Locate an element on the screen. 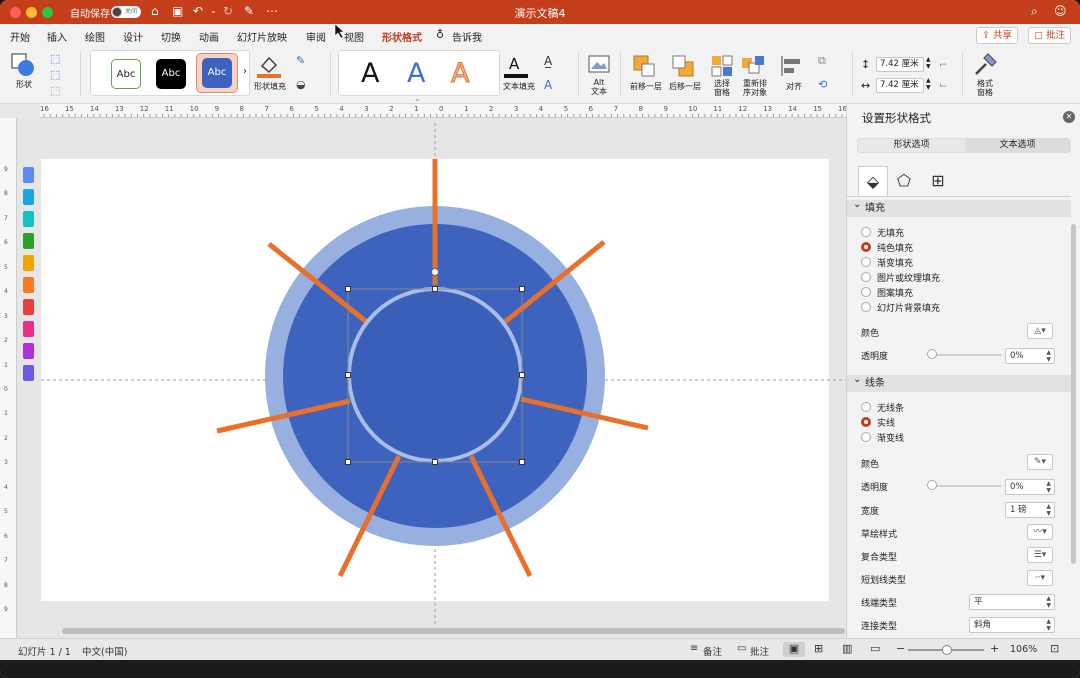 This screenshot has height=678, width=1080. sketch-style-picker: 〰▾ is located at coordinates (1040, 532).